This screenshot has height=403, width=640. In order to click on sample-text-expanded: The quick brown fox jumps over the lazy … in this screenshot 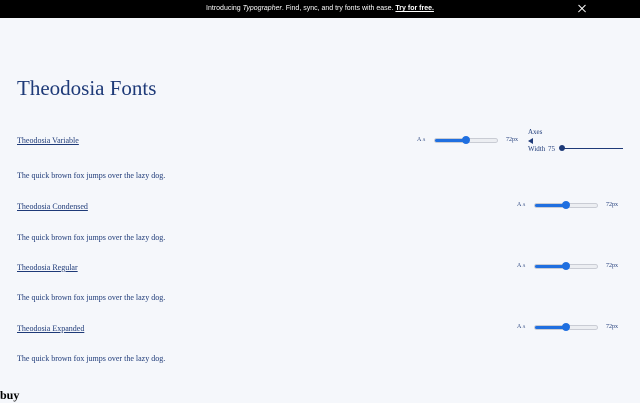, I will do `click(91, 358)`.